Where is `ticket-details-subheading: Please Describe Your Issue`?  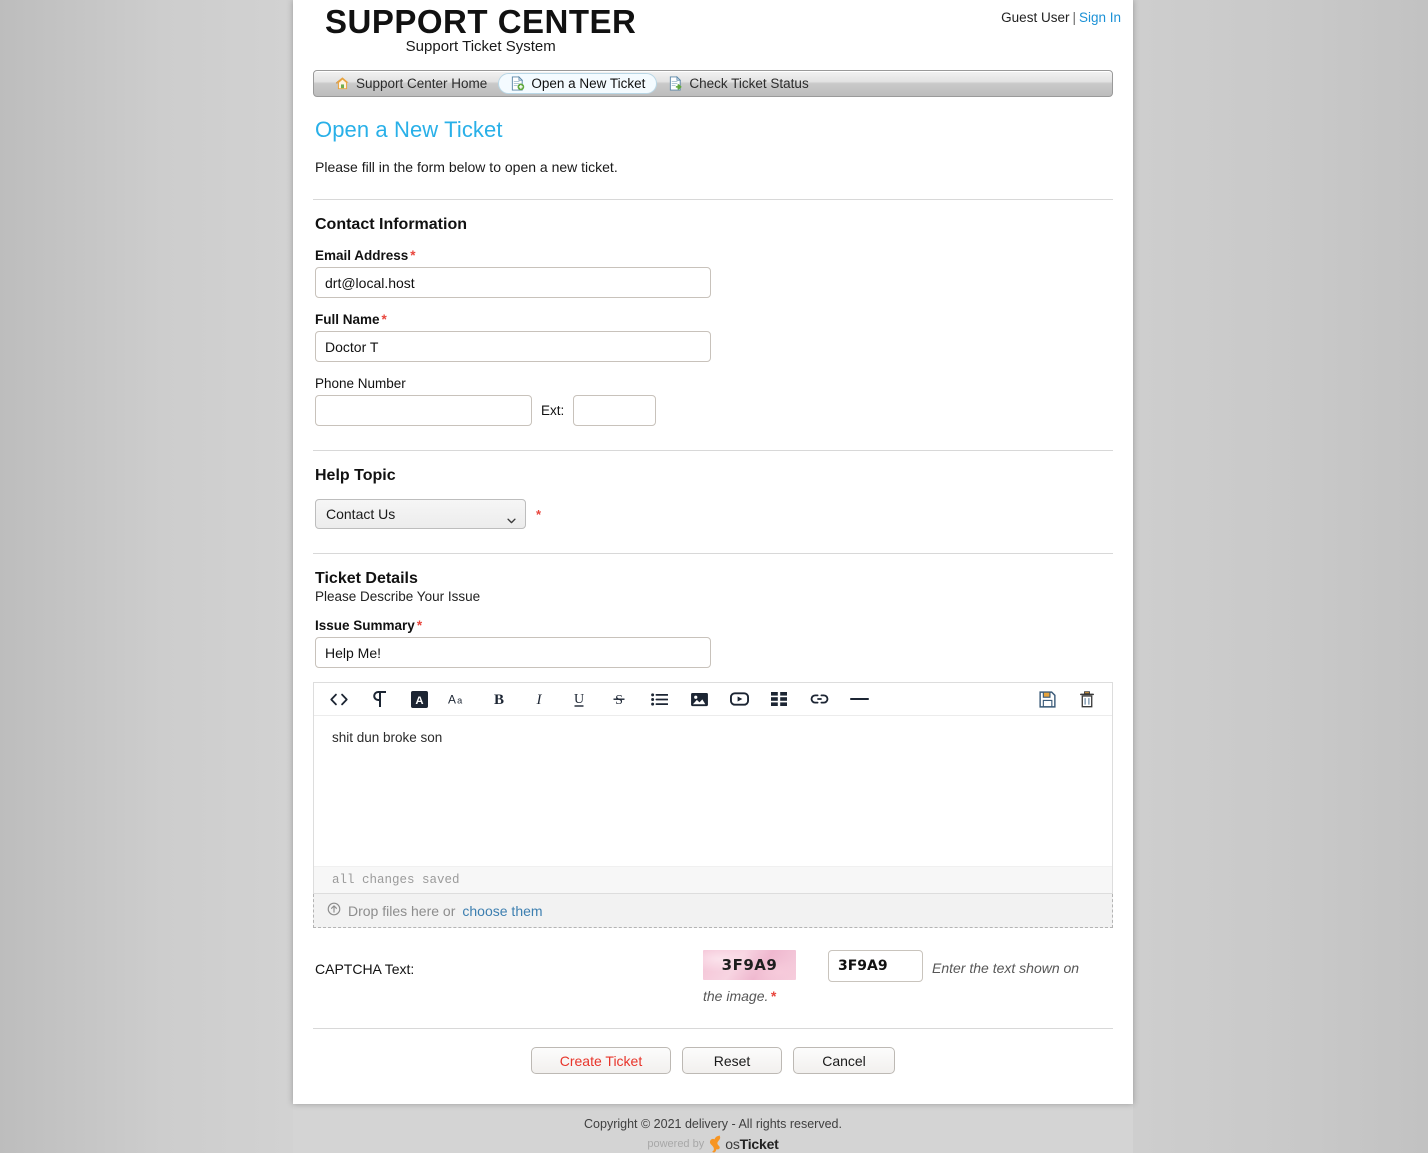
ticket-details-subheading: Please Describe Your Issue is located at coordinates (398, 596).